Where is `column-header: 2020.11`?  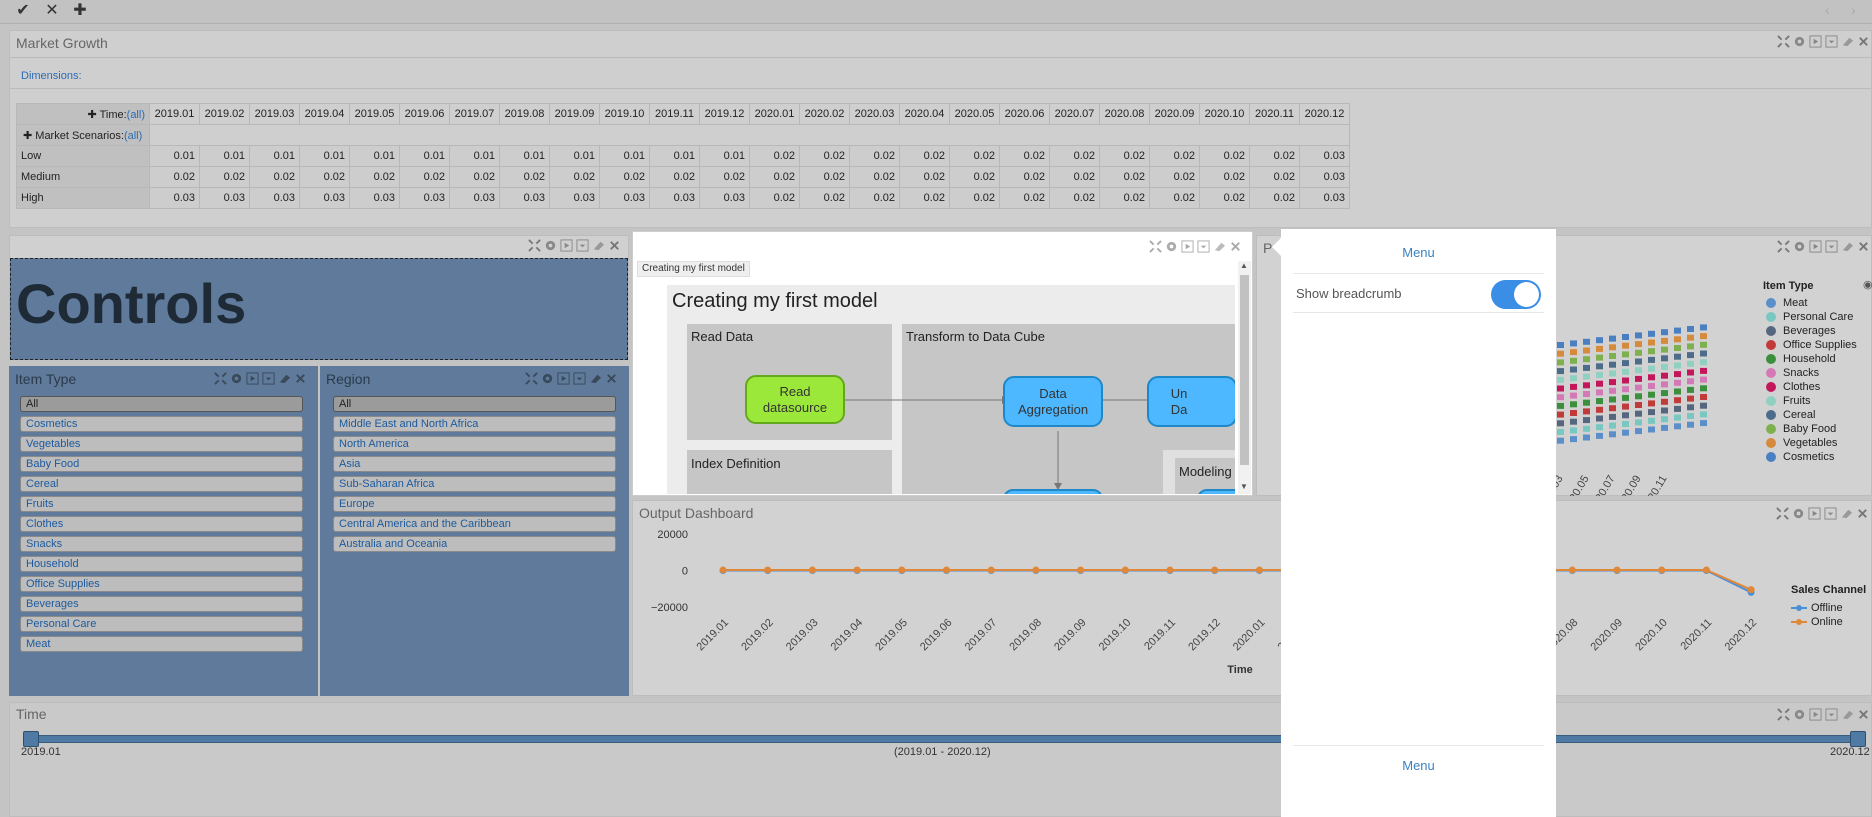
column-header: 2020.11 is located at coordinates (1274, 114).